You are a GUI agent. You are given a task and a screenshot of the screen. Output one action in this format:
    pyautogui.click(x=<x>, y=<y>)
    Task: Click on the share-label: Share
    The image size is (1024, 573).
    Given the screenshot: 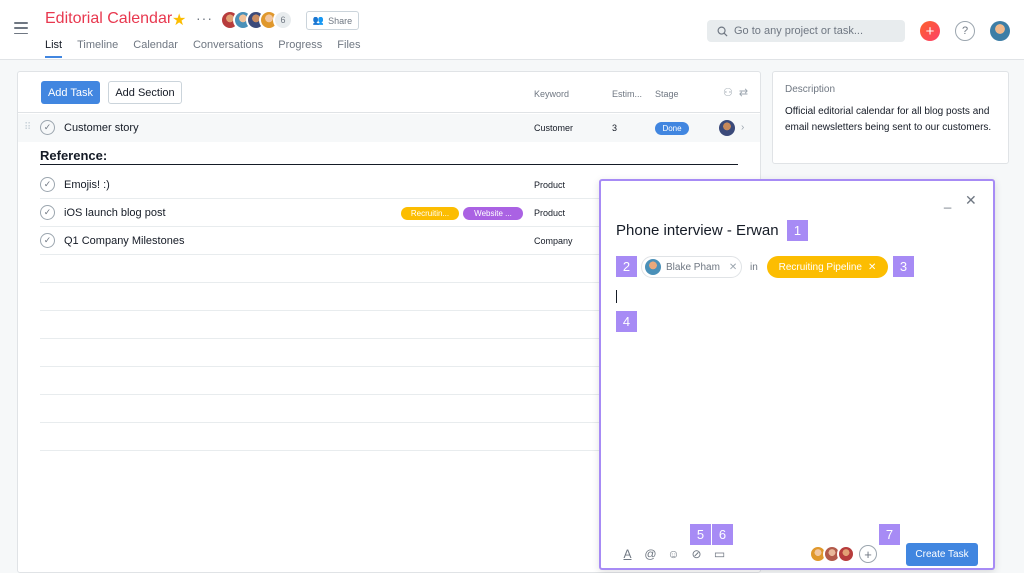 What is the action you would take?
    pyautogui.click(x=340, y=20)
    